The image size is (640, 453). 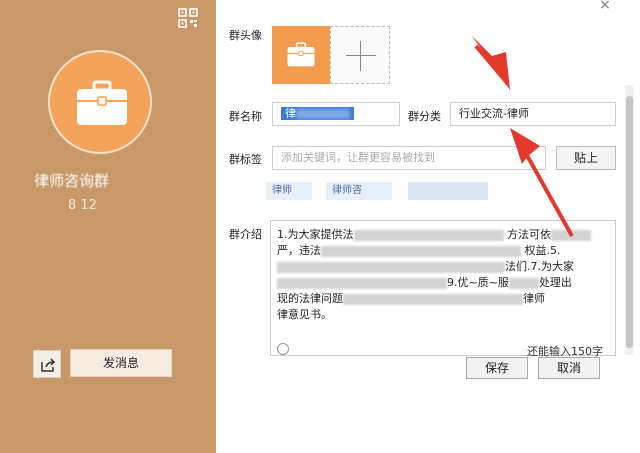 What do you see at coordinates (424, 116) in the screenshot?
I see `category-label: 群分类` at bounding box center [424, 116].